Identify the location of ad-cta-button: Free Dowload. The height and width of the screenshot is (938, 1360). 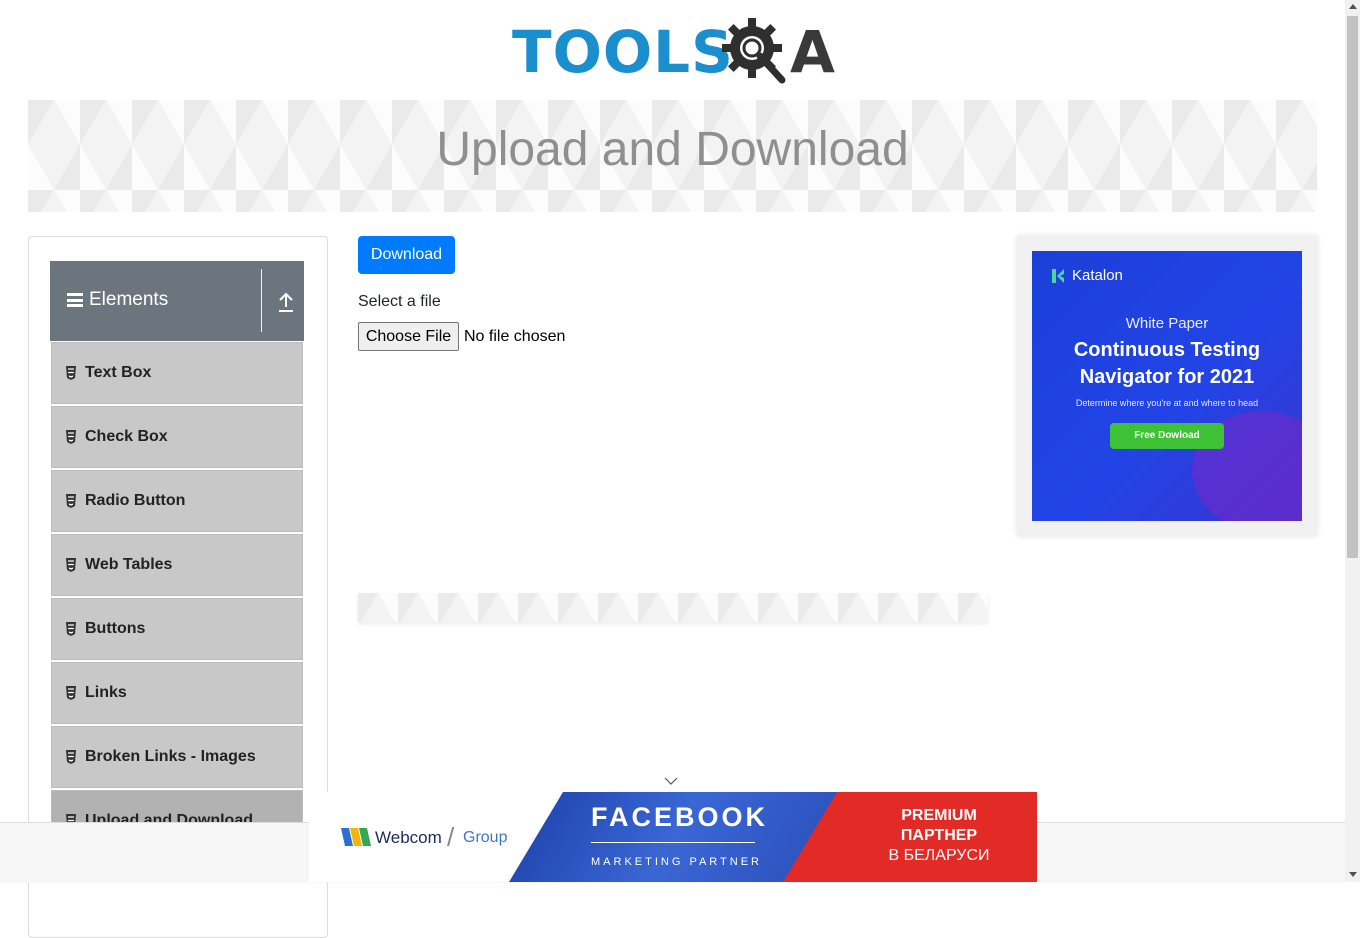
(1167, 436).